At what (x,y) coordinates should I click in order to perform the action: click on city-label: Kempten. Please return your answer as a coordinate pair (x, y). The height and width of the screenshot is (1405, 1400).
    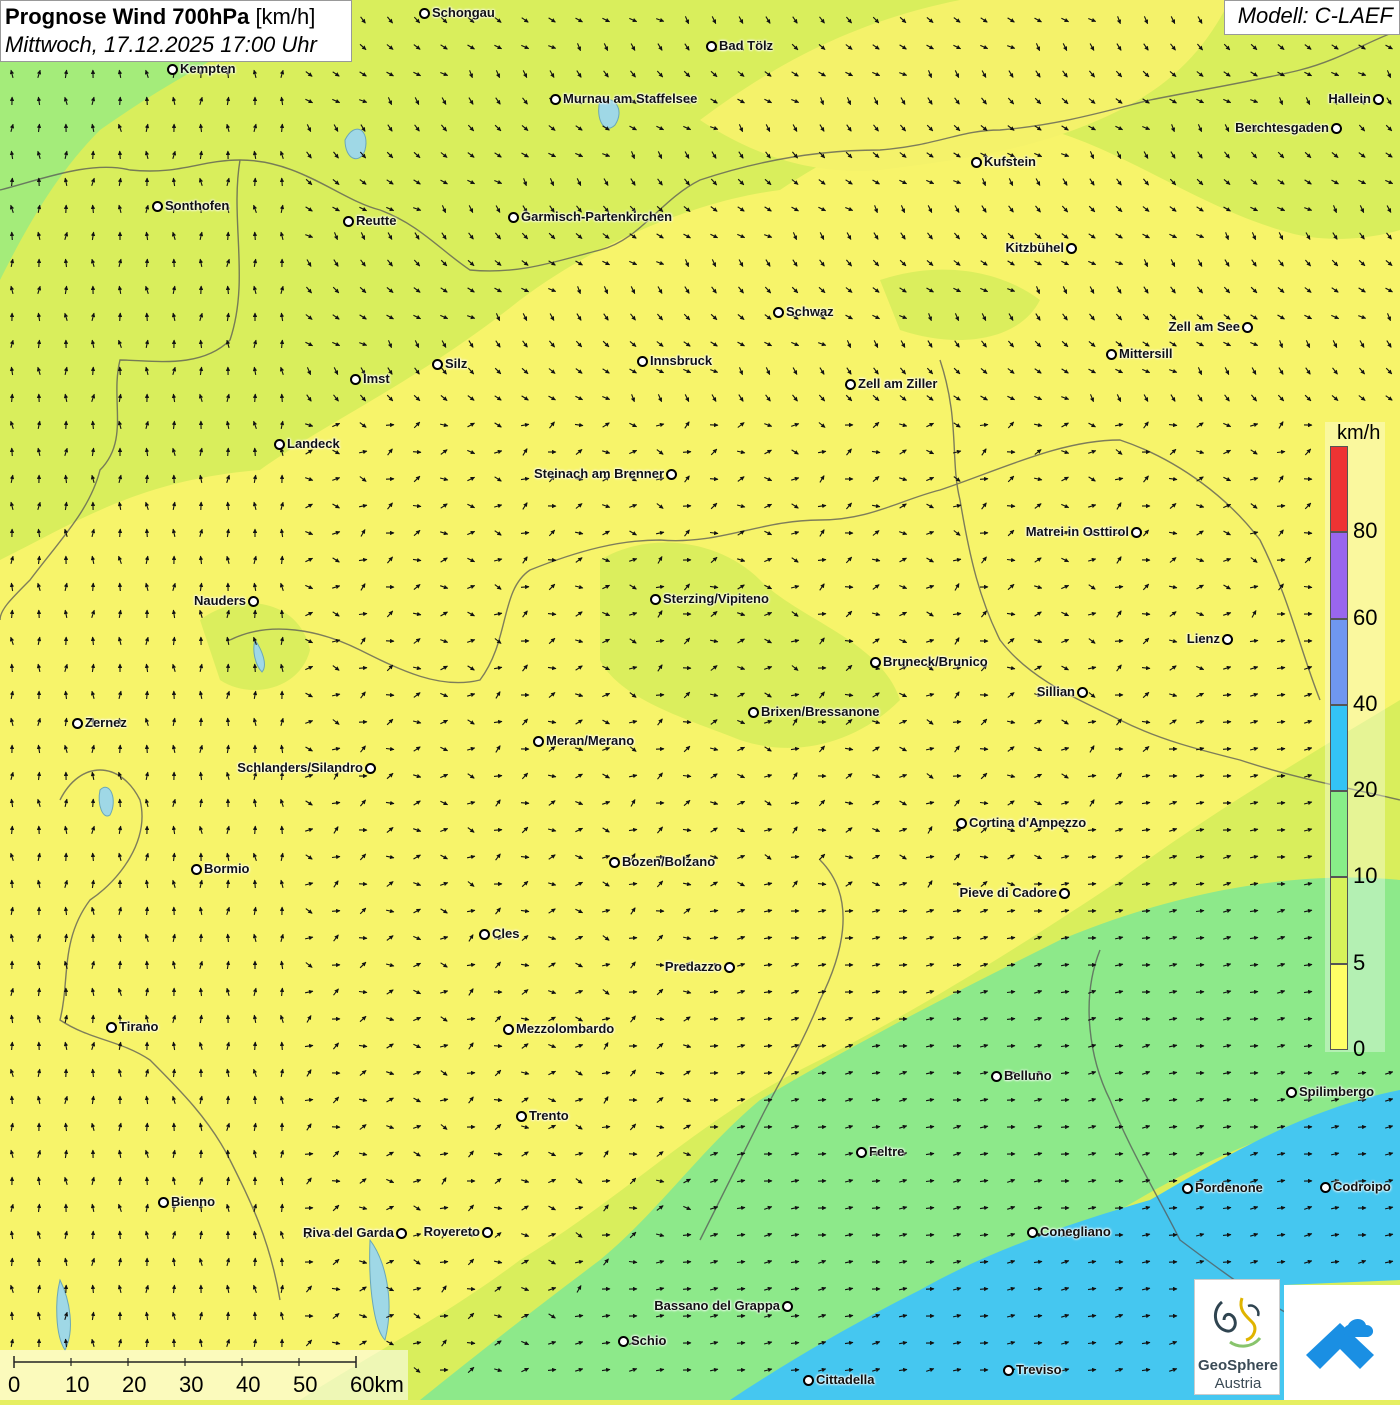
    Looking at the image, I should click on (208, 68).